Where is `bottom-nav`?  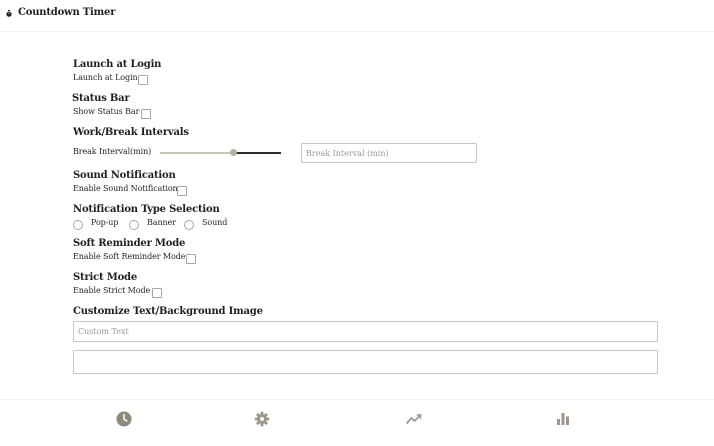
bottom-nav is located at coordinates (357, 422).